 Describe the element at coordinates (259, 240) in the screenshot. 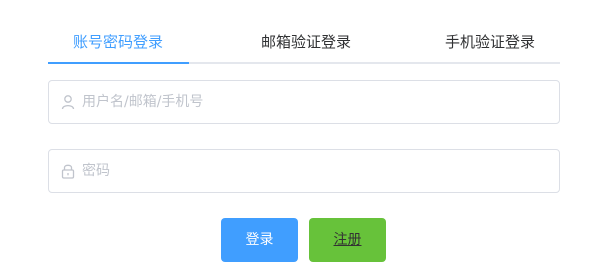

I see `login-button: 登录` at that location.